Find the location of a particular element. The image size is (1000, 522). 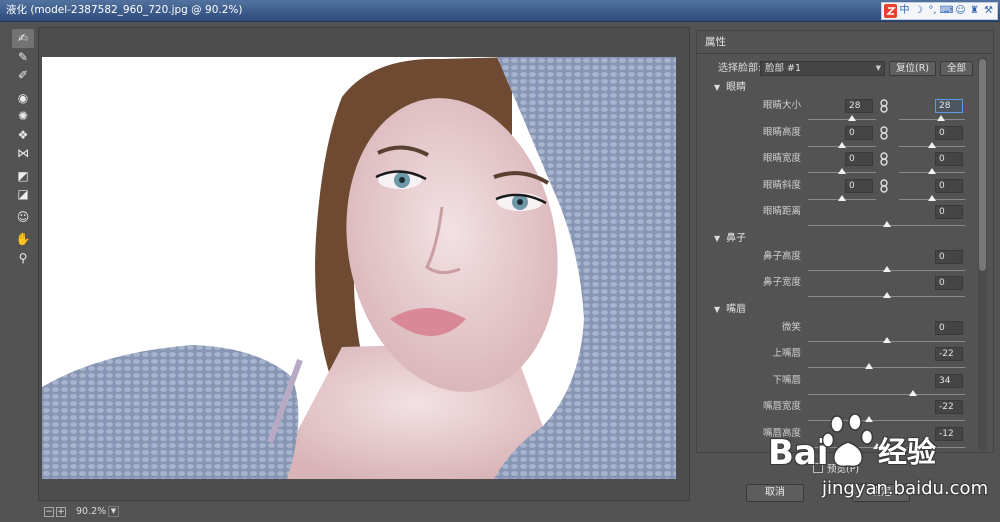

ok-button: 确定 is located at coordinates (881, 493).